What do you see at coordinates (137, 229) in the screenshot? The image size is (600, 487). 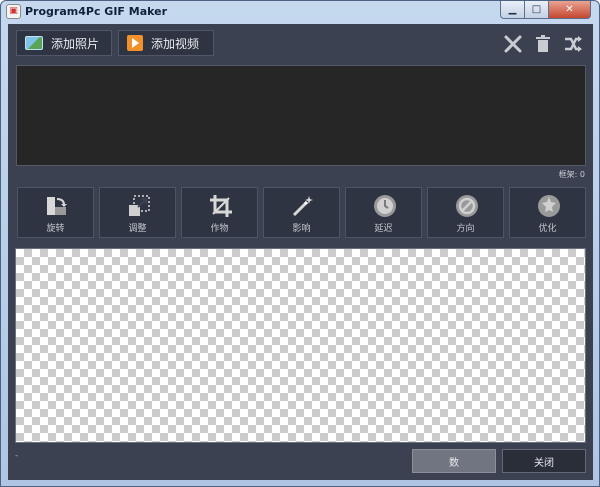 I see `resize-label: 调整` at bounding box center [137, 229].